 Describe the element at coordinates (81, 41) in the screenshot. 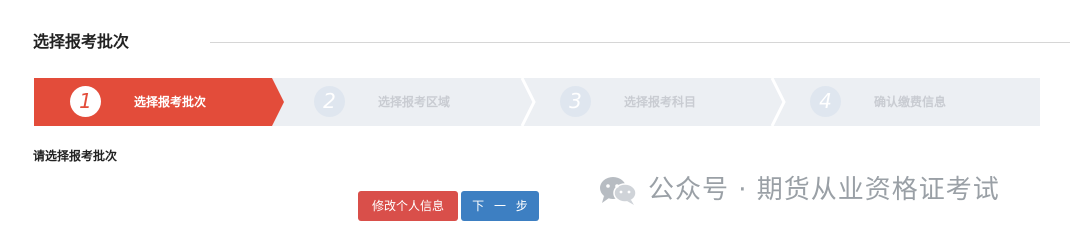

I see `section-title: 选择报考批次` at that location.